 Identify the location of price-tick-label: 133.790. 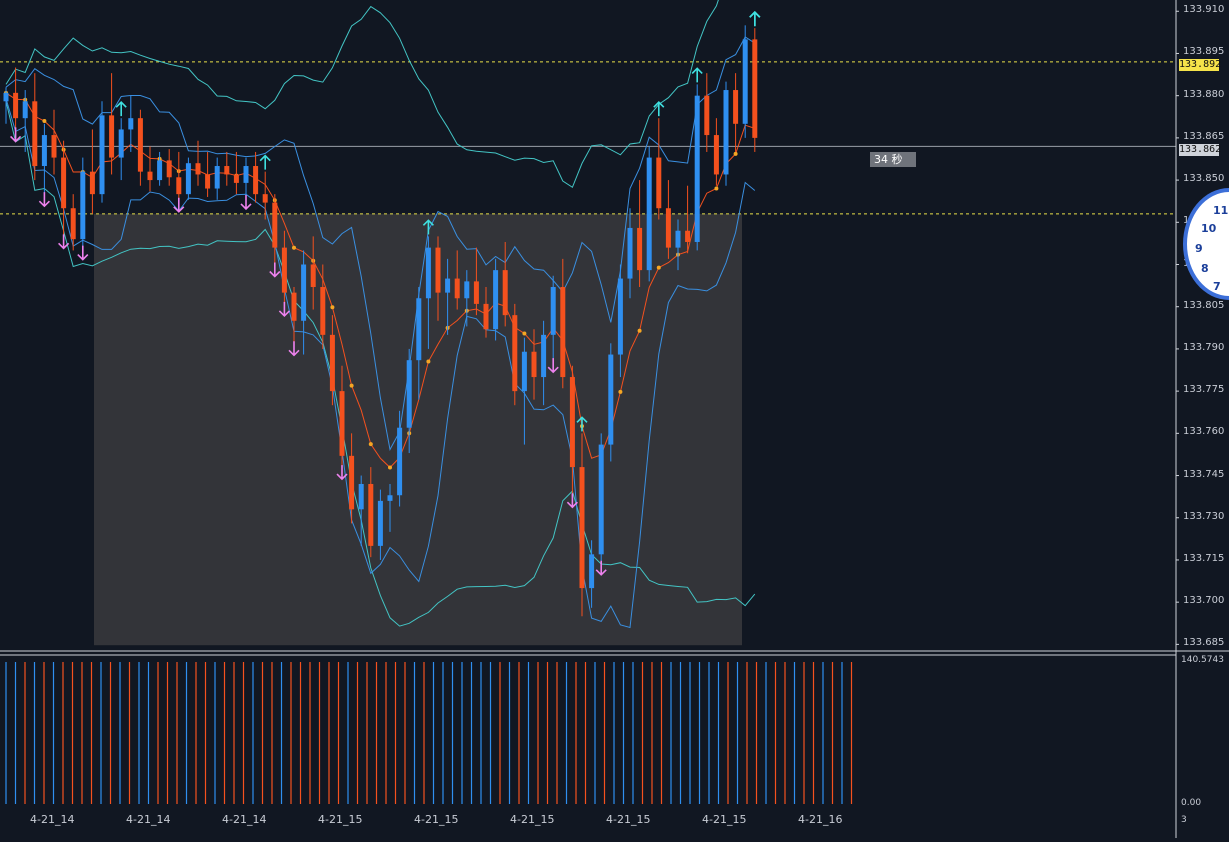
(1204, 347).